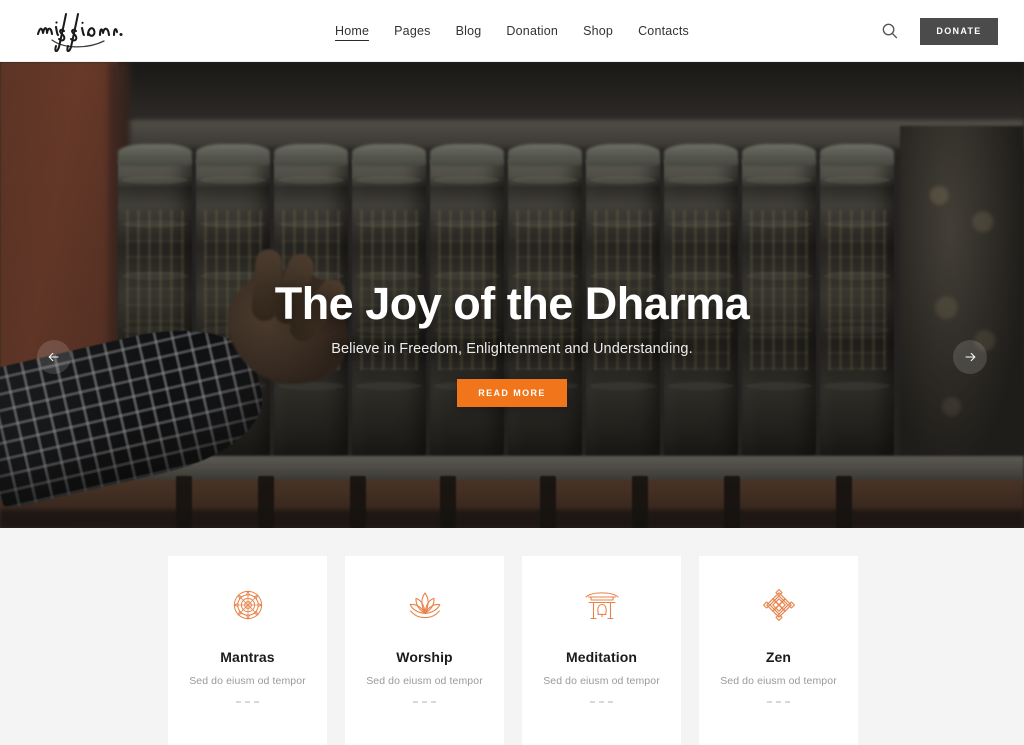 This screenshot has width=1024, height=745. I want to click on arrow-right-icon, so click(970, 357).